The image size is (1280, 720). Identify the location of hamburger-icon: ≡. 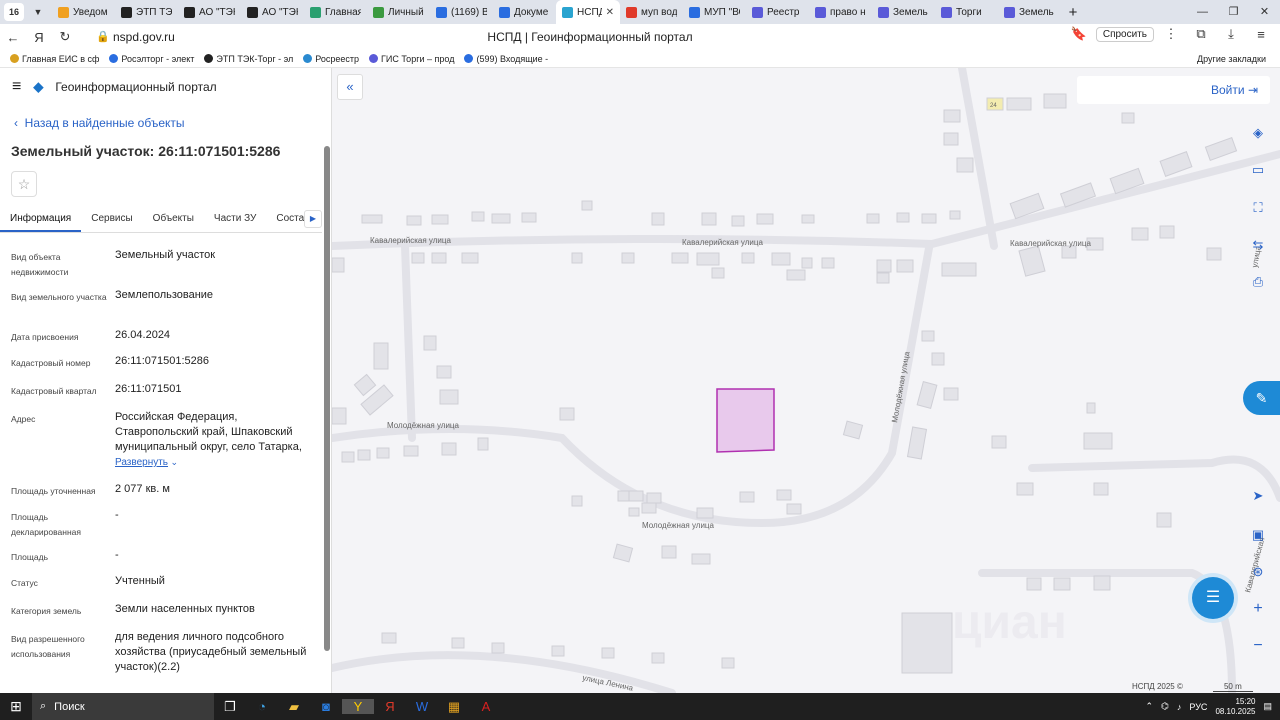
(16, 87).